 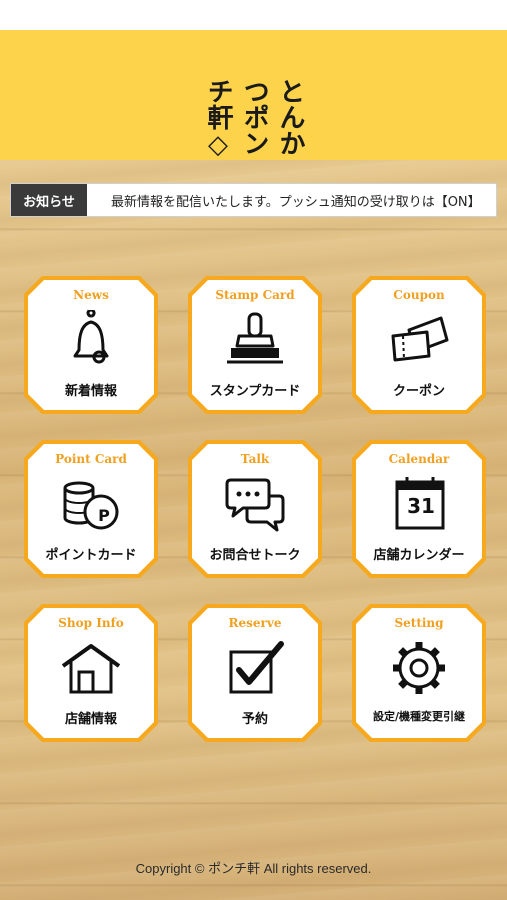 I want to click on menu-tile-setting: Setting 設定/機種変更引継, so click(x=419, y=673).